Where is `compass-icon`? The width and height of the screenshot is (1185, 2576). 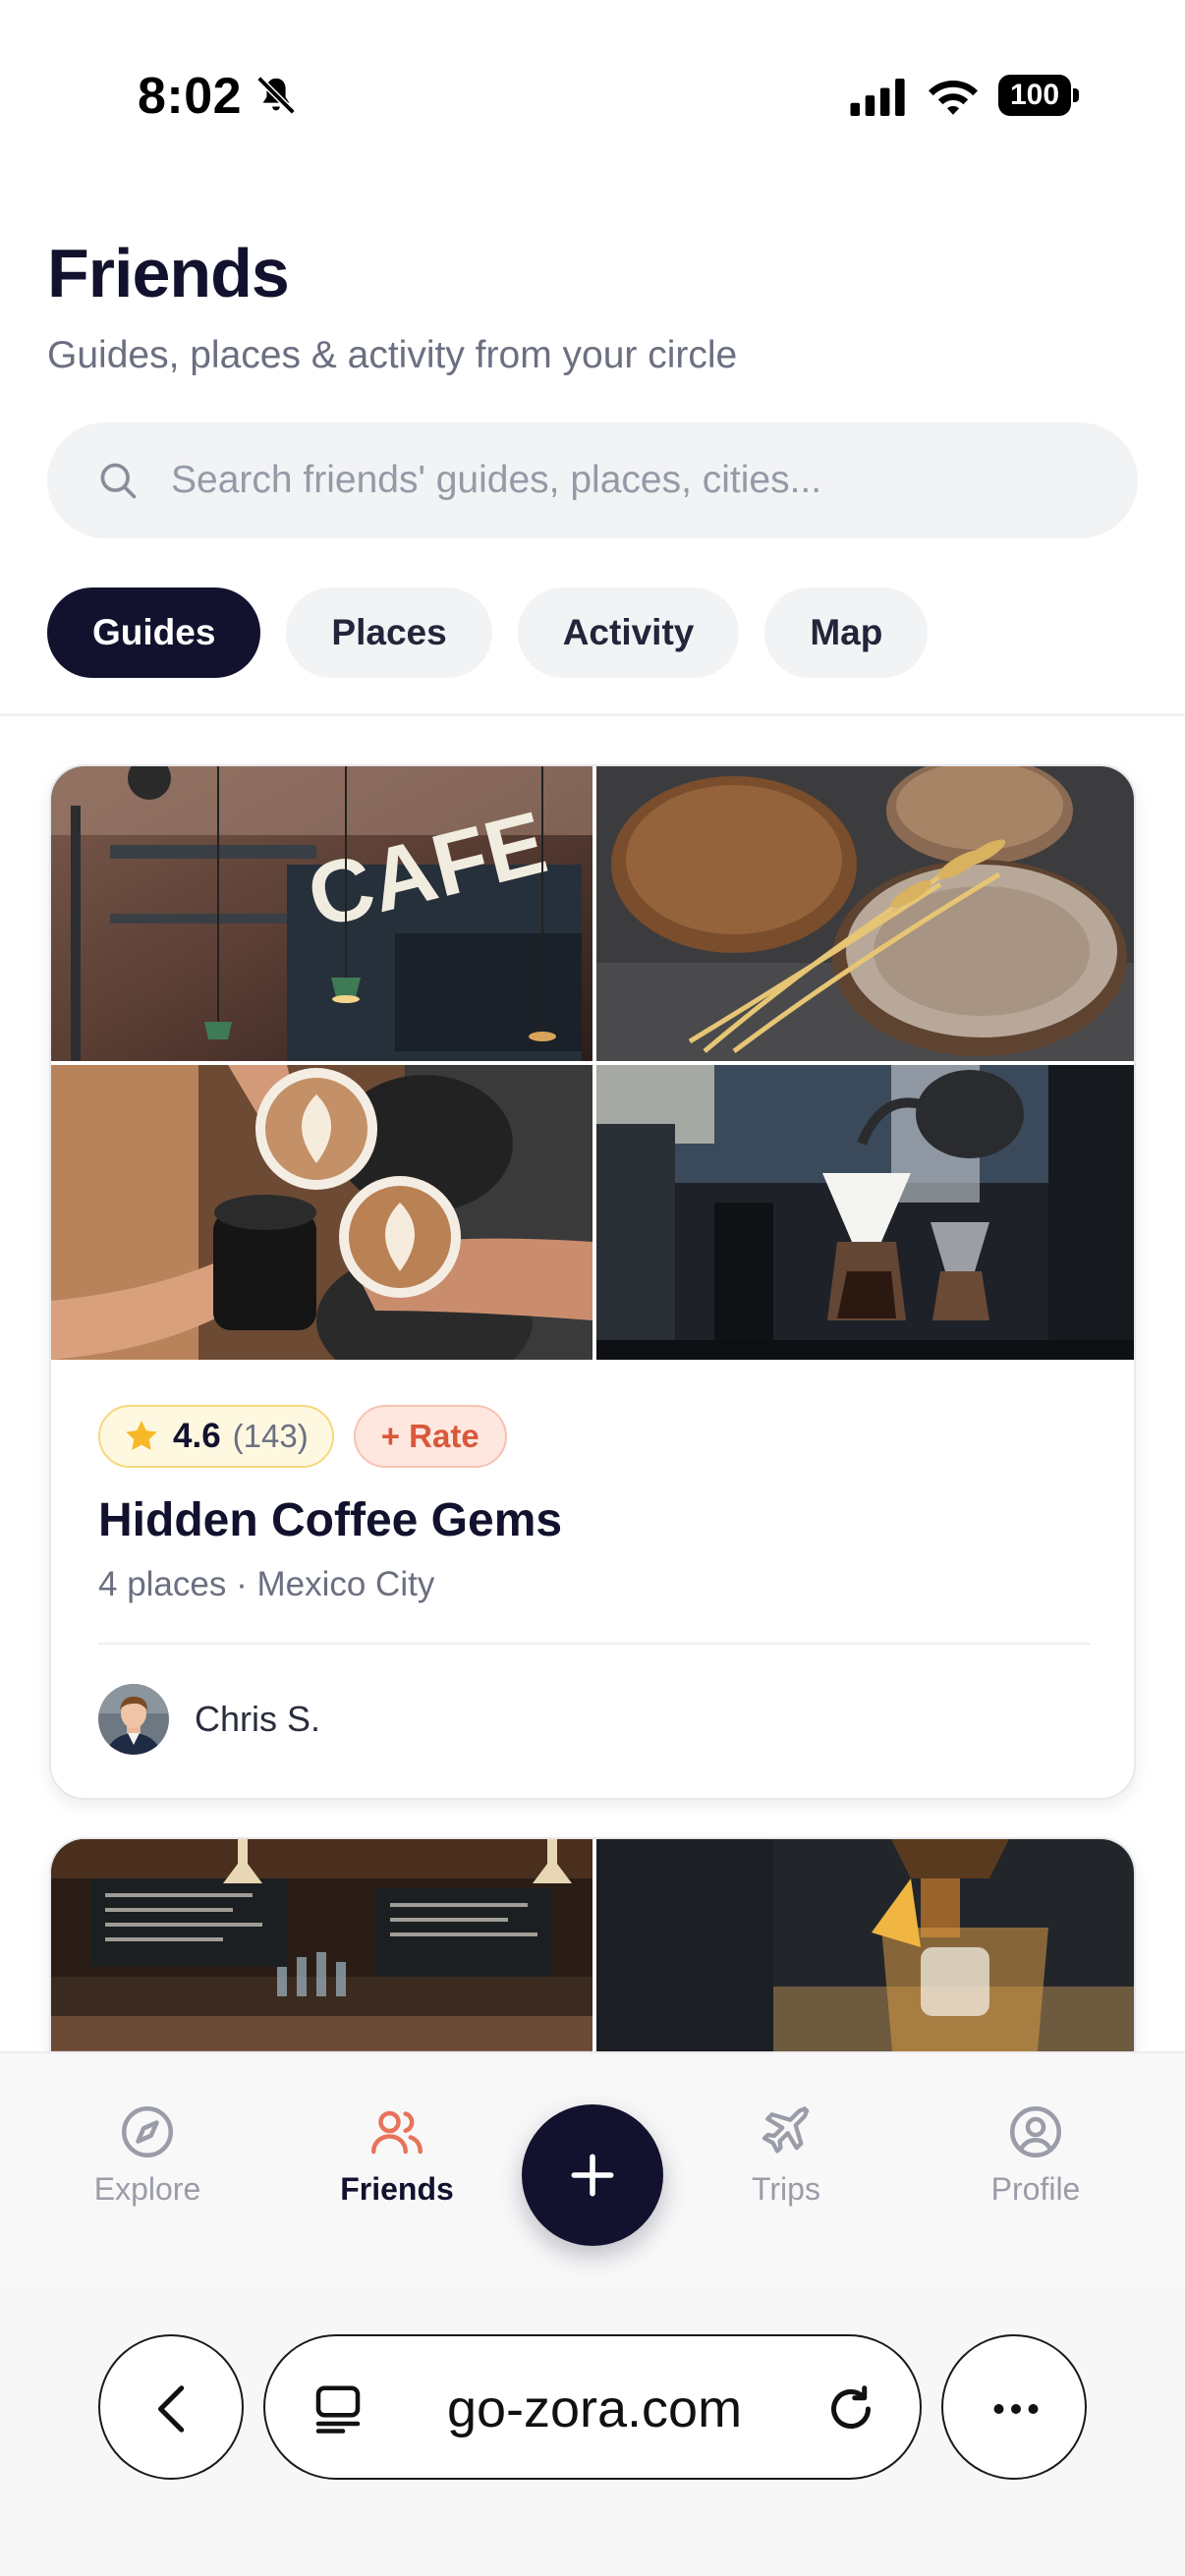 compass-icon is located at coordinates (148, 2131).